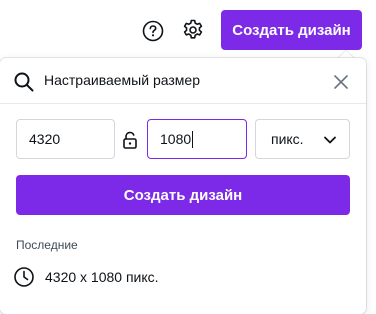  I want to click on create-design-button: Создать дизайн, so click(291, 30).